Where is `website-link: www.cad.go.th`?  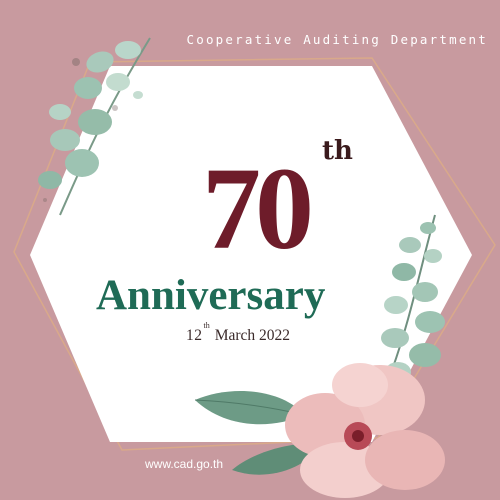 website-link: www.cad.go.th is located at coordinates (184, 464).